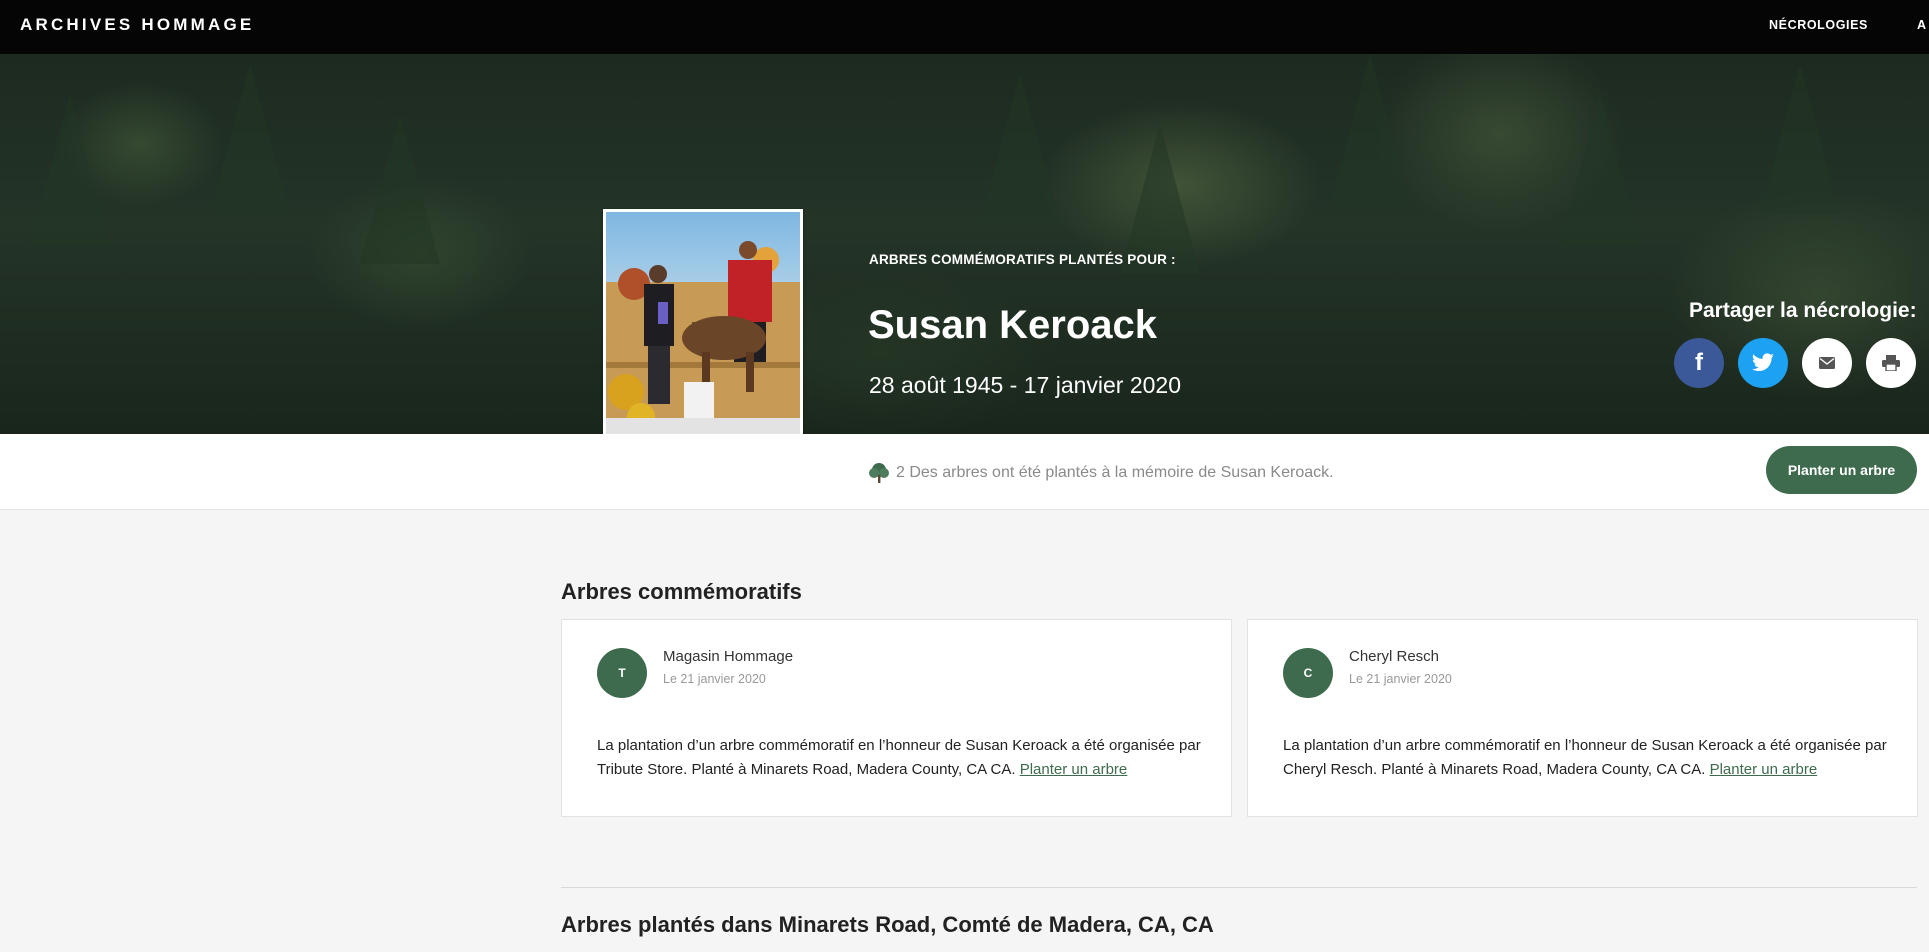 The image size is (1929, 952). Describe the element at coordinates (1818, 25) in the screenshot. I see `nav-link-necrologies: NÉCROLOGIES` at that location.